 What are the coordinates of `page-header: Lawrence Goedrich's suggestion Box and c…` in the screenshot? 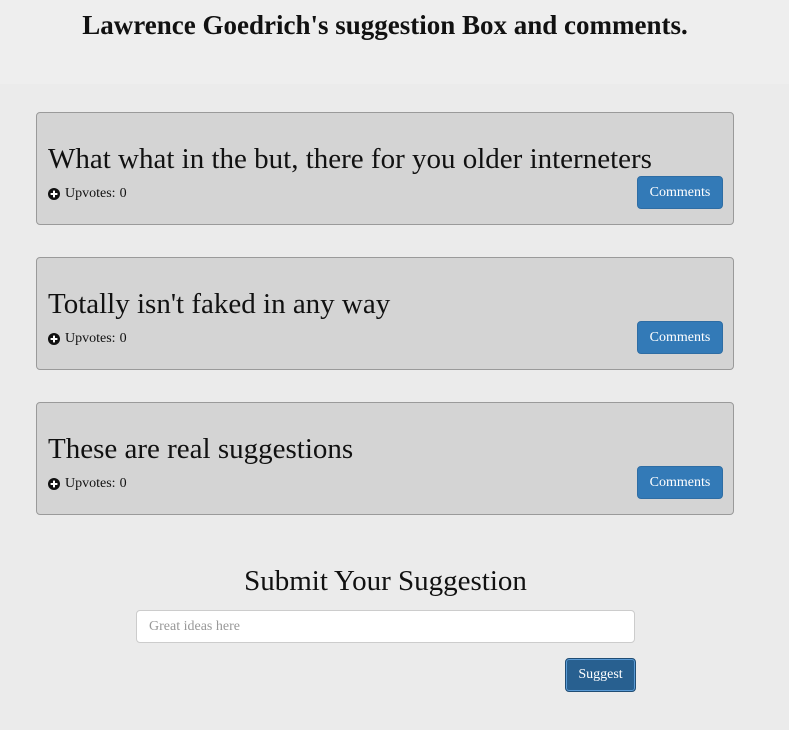 It's located at (394, 42).